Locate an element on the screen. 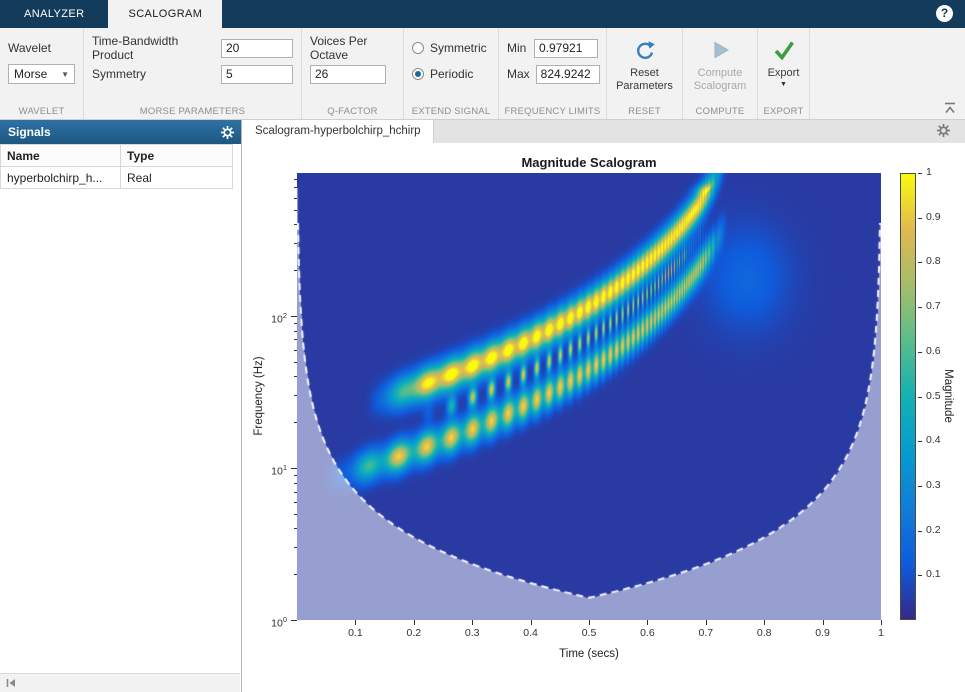 The height and width of the screenshot is (692, 965). symmetry-label: Symmetry is located at coordinates (119, 74).